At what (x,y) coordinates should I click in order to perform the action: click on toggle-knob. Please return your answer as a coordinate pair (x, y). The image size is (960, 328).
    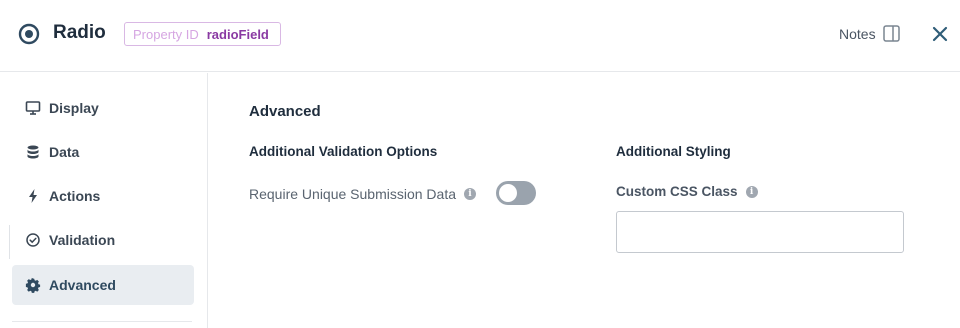
    Looking at the image, I should click on (508, 193).